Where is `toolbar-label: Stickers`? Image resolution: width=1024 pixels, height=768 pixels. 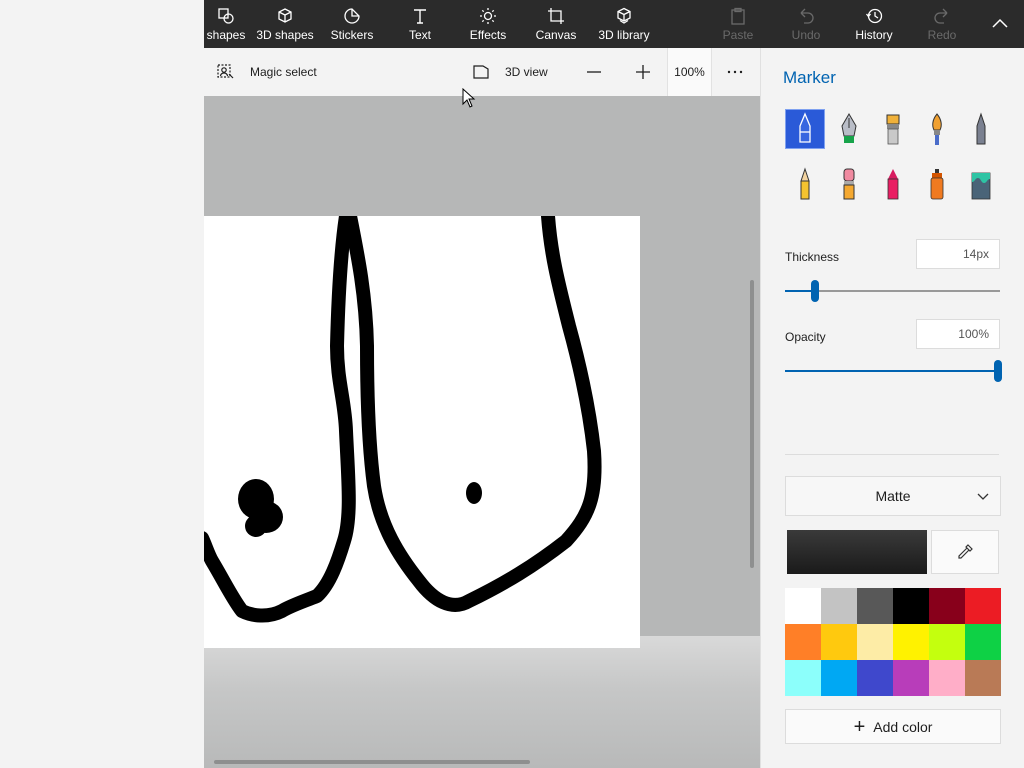 toolbar-label: Stickers is located at coordinates (352, 35).